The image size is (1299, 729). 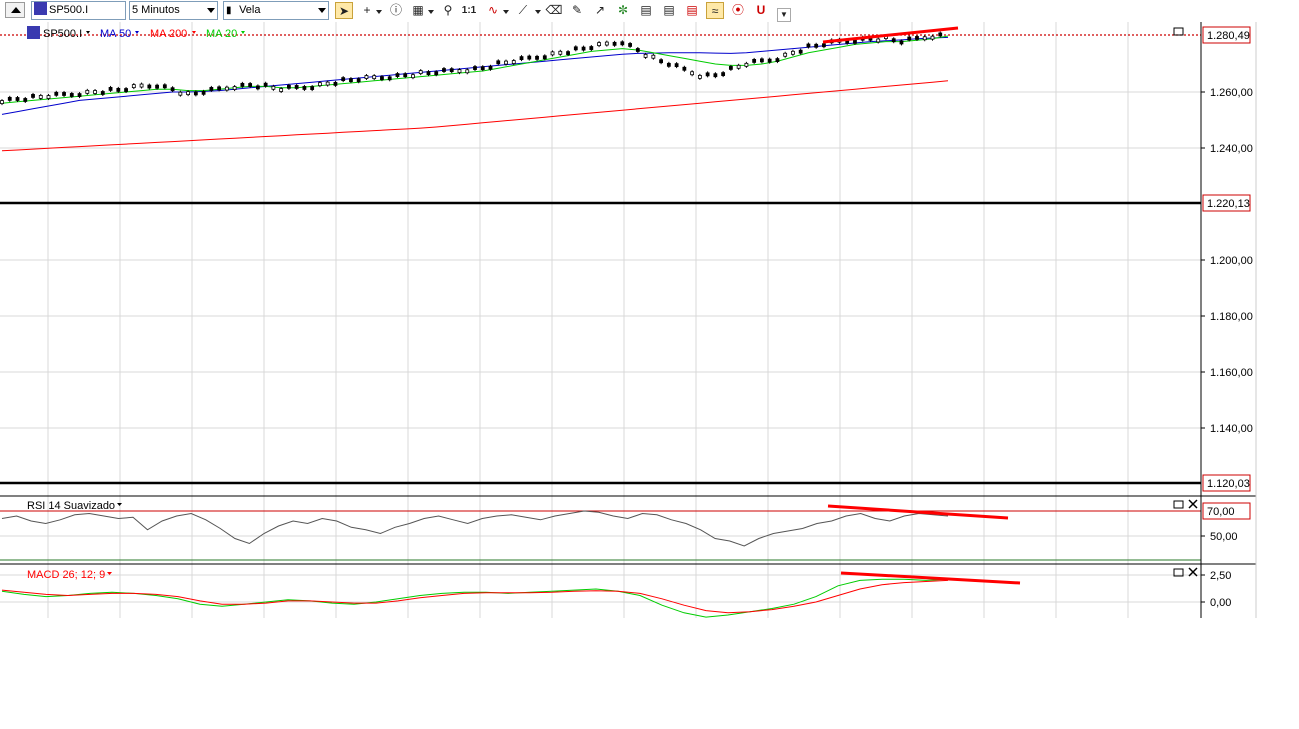 I want to click on line-tool-icon: ⟋, so click(x=523, y=10).